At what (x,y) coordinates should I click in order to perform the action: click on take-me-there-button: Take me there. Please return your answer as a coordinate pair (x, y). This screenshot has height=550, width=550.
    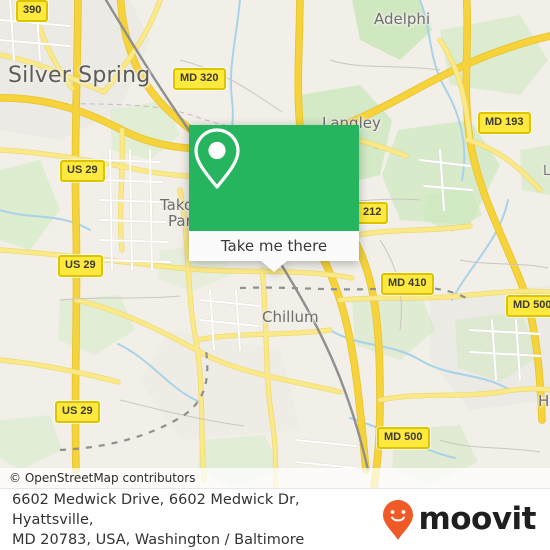
    Looking at the image, I should click on (274, 246).